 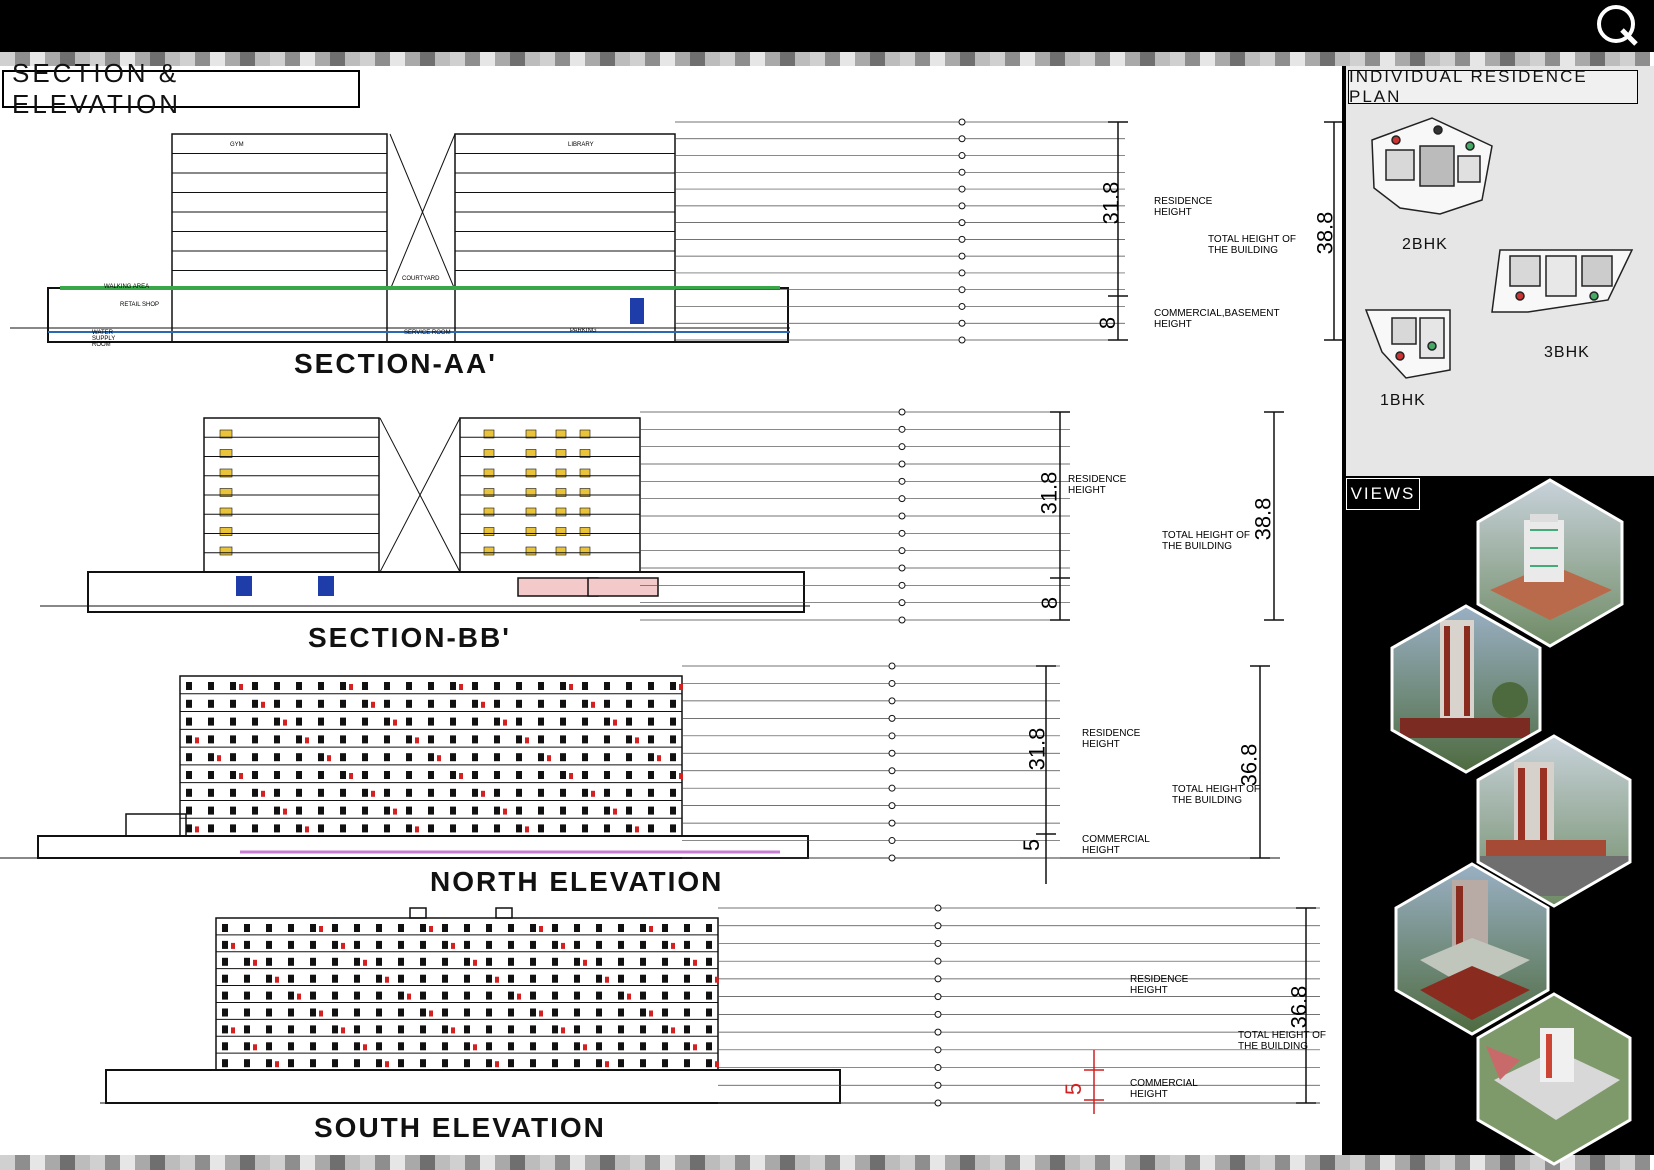 What do you see at coordinates (1032, 845) in the screenshot?
I see `ne-base-height-value: 5` at bounding box center [1032, 845].